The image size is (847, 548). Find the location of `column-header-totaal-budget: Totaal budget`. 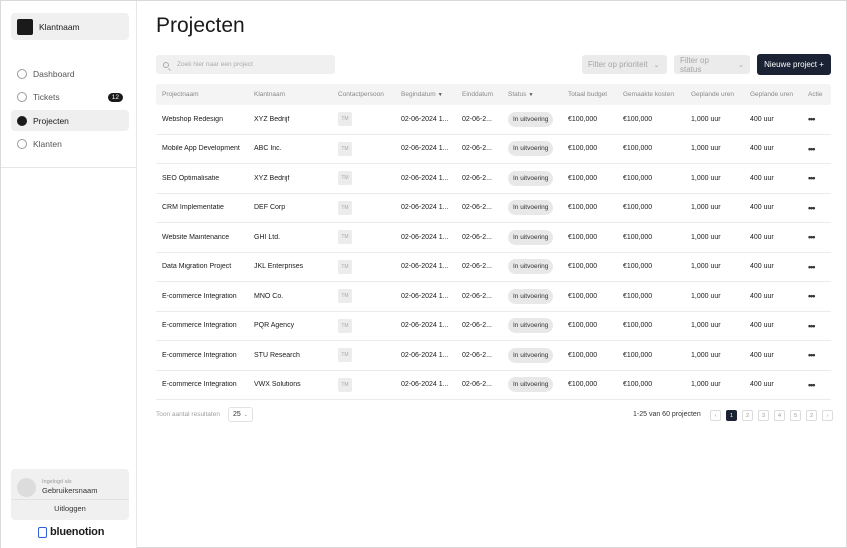

column-header-totaal-budget: Totaal budget is located at coordinates (589, 94).